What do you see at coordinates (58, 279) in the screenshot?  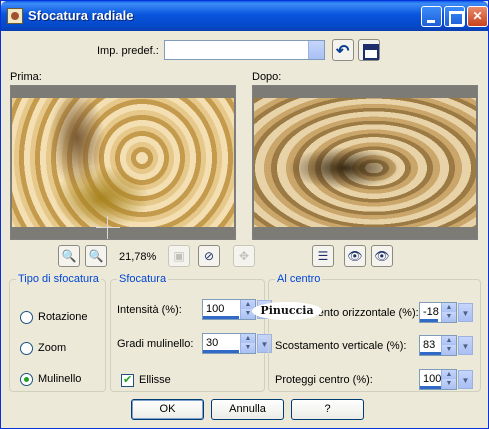 I see `blur-type-legend: Tipo di sfocatura` at bounding box center [58, 279].